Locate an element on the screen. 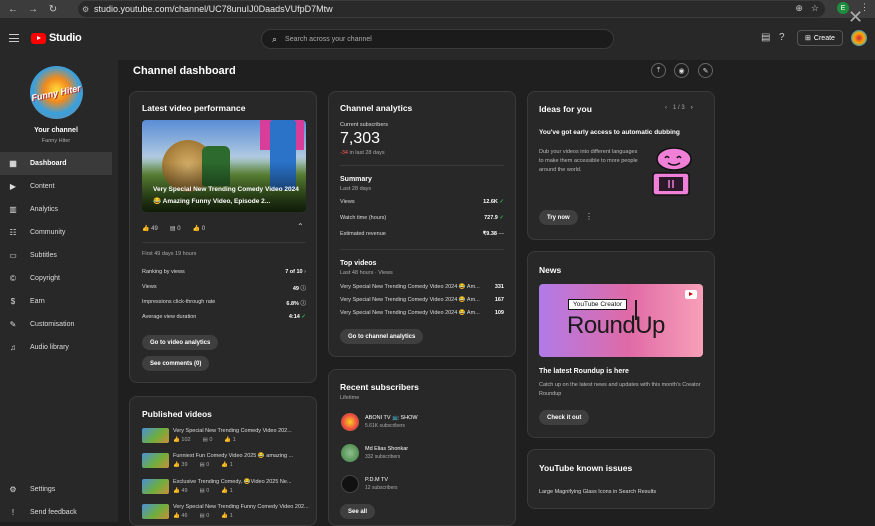 This screenshot has width=875, height=526. help-icon: ? is located at coordinates (782, 37).